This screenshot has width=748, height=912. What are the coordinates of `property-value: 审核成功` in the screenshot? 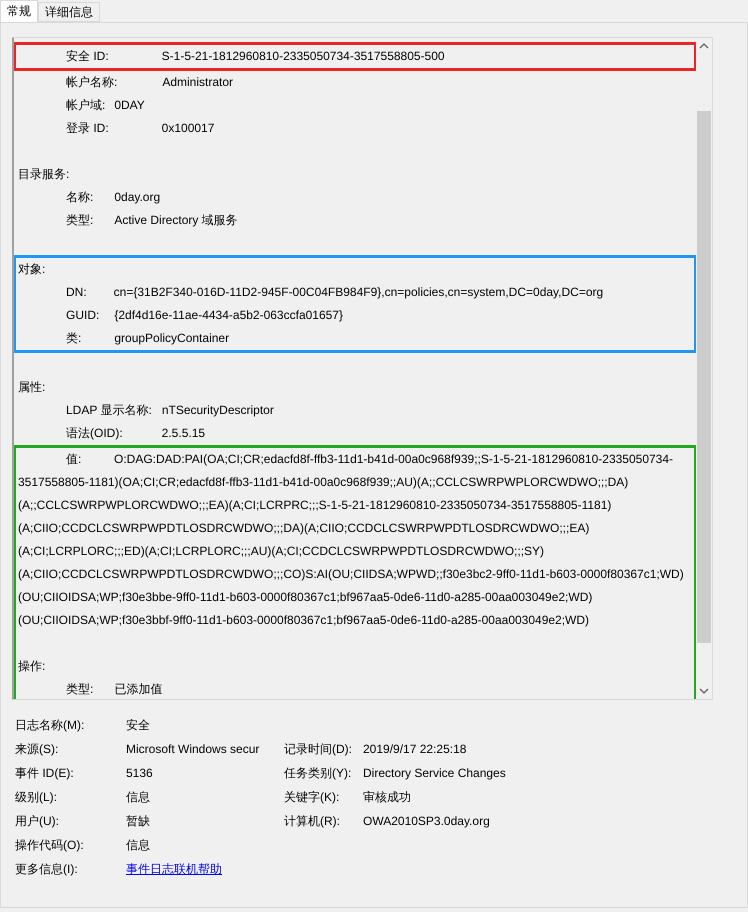 It's located at (387, 797).